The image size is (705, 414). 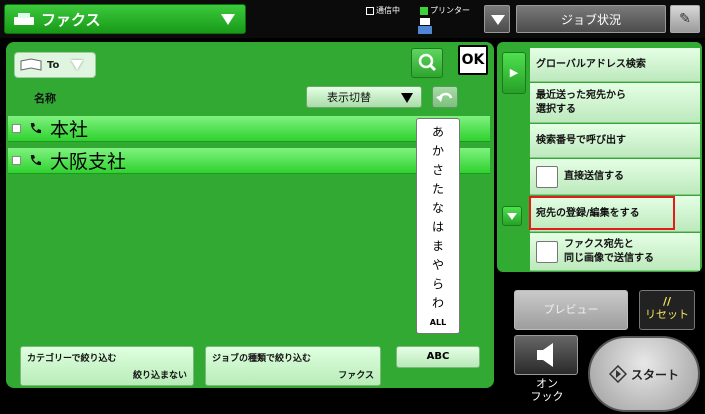 I want to click on menu-item-label: 最近送った宛先から 選択する, so click(x=581, y=102).